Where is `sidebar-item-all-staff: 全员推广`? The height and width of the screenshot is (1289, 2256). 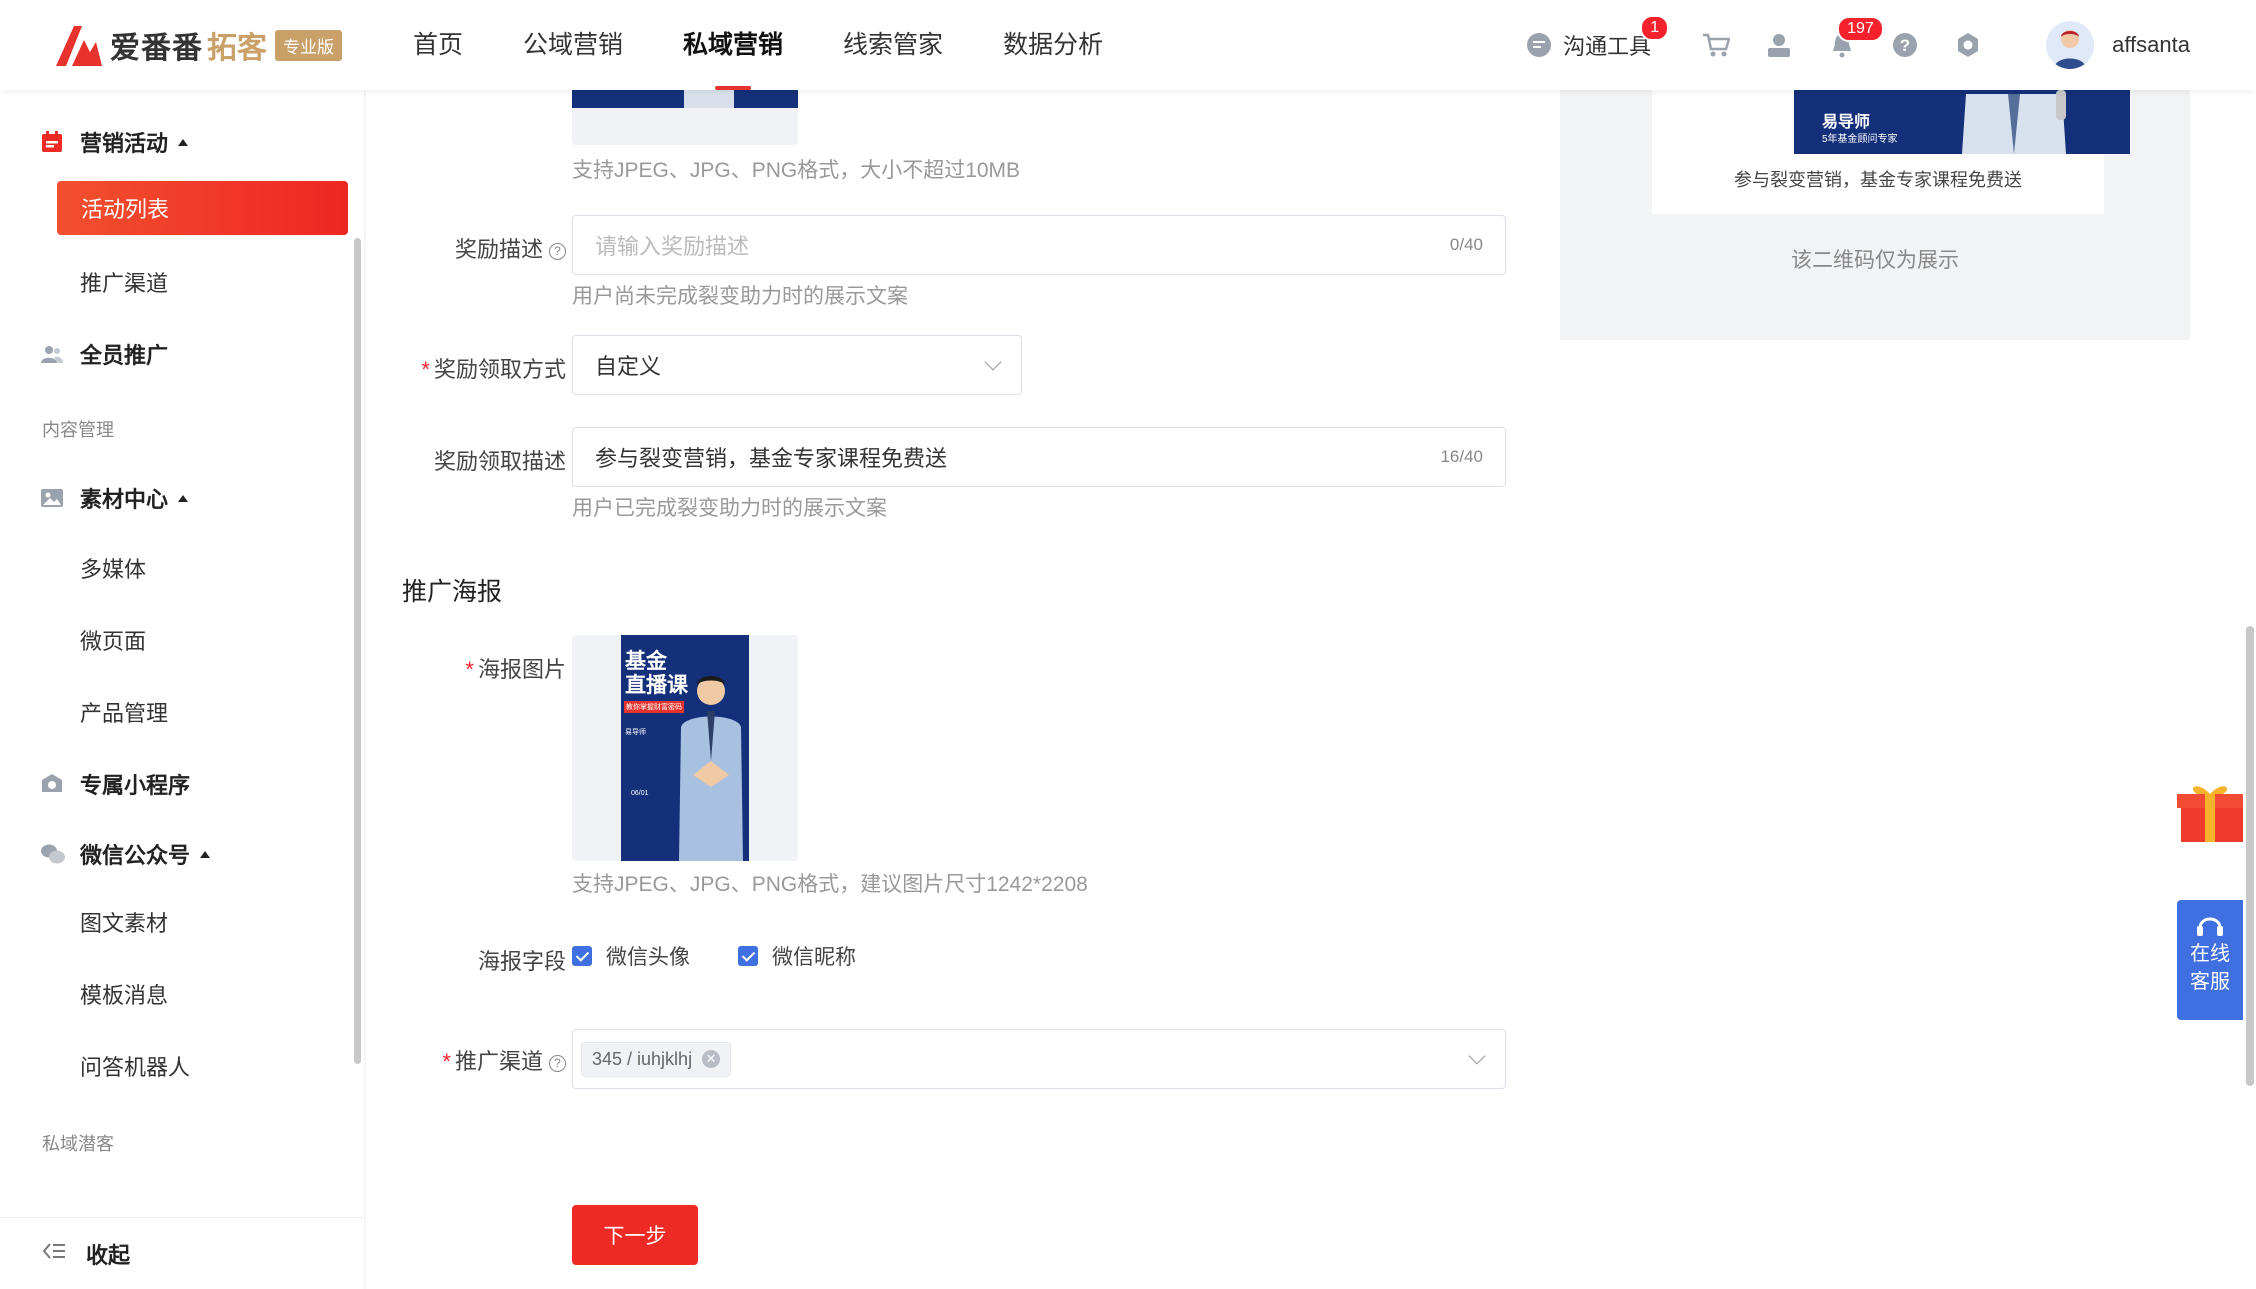
sidebar-item-all-staff: 全员推广 is located at coordinates (104, 354).